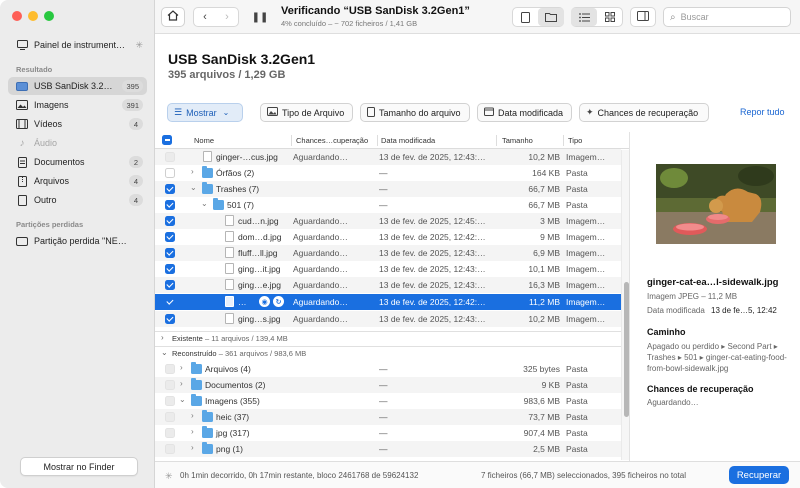  I want to click on folder-name: Órfãos (2), so click(235, 173).